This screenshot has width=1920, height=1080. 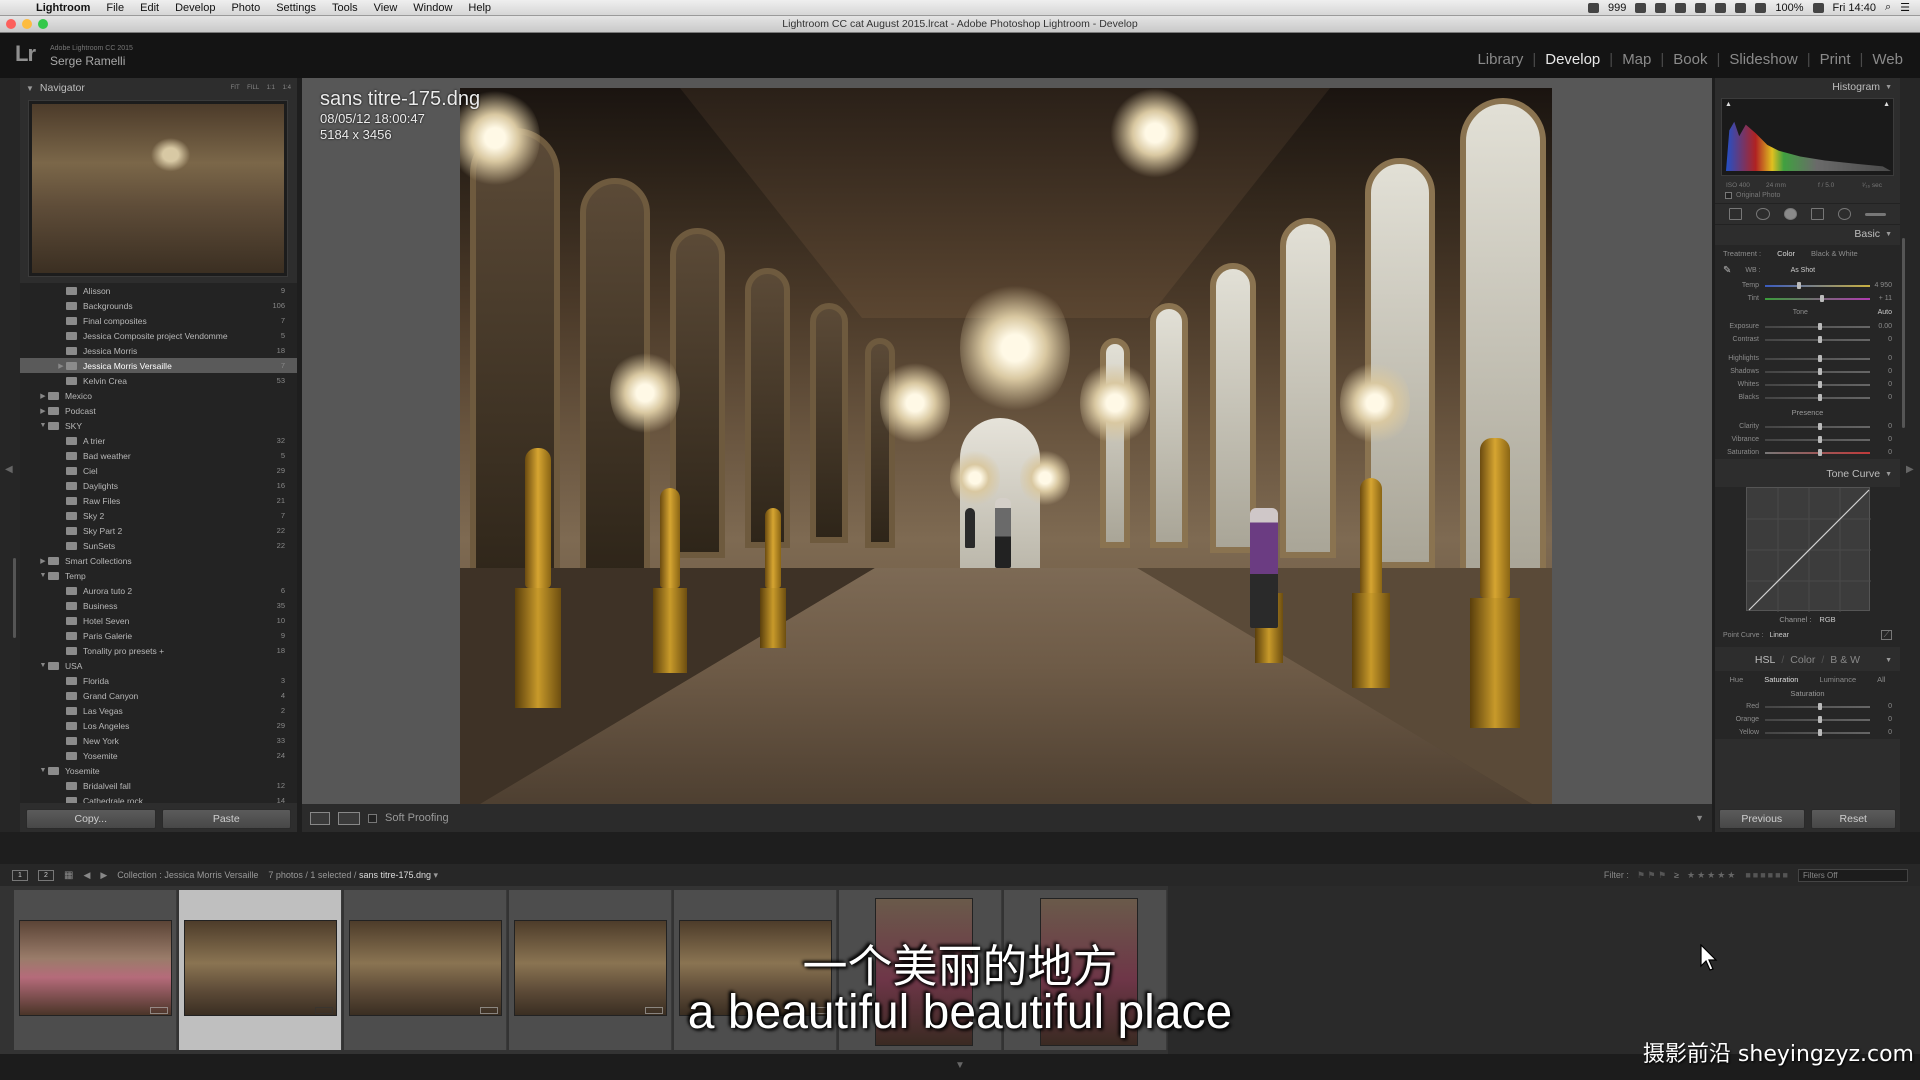 I want to click on blacks-track, so click(x=1817, y=397).